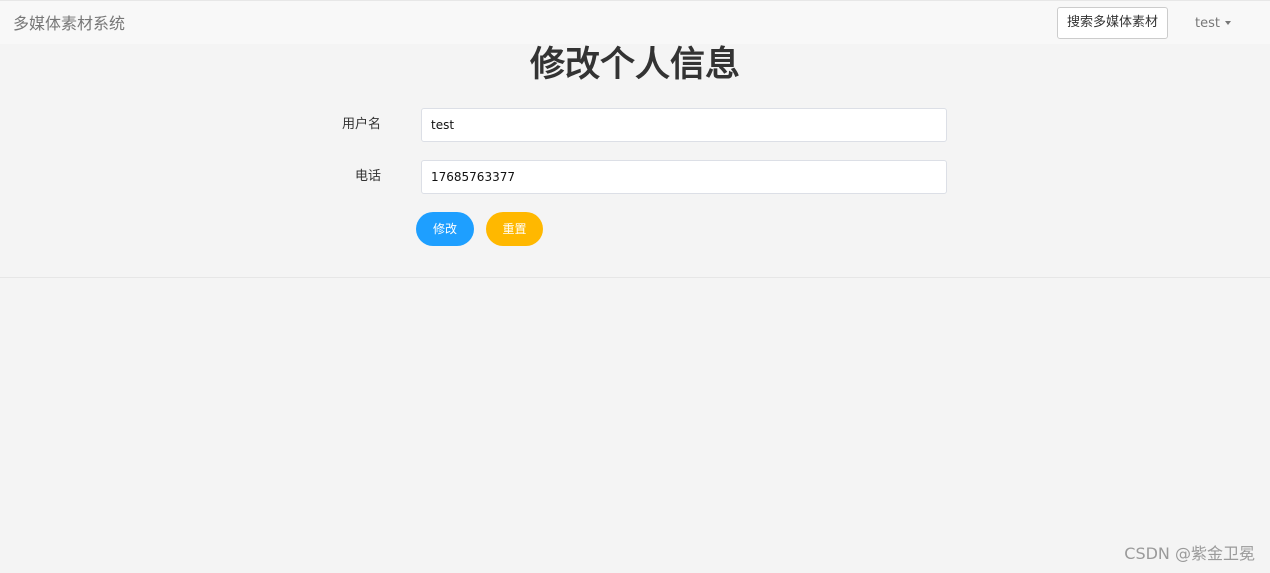  What do you see at coordinates (445, 229) in the screenshot?
I see `modify-button: 修改` at bounding box center [445, 229].